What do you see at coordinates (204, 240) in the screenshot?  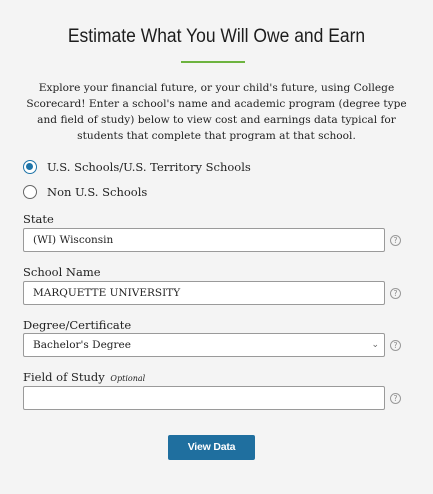 I see `state-input: (WI) Wisconsin` at bounding box center [204, 240].